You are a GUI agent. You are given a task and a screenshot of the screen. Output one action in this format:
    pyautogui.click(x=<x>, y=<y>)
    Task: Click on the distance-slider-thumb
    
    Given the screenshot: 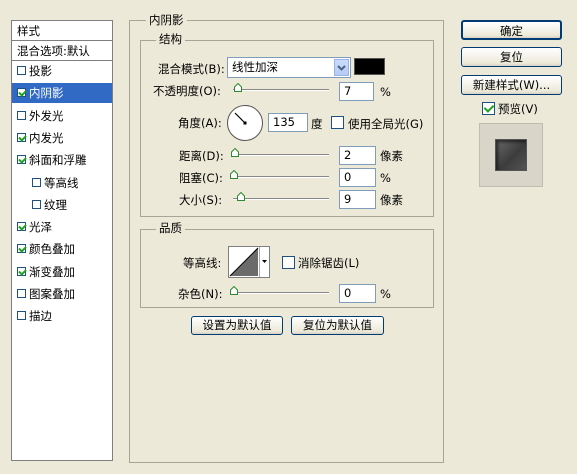 What is the action you would take?
    pyautogui.click(x=235, y=152)
    